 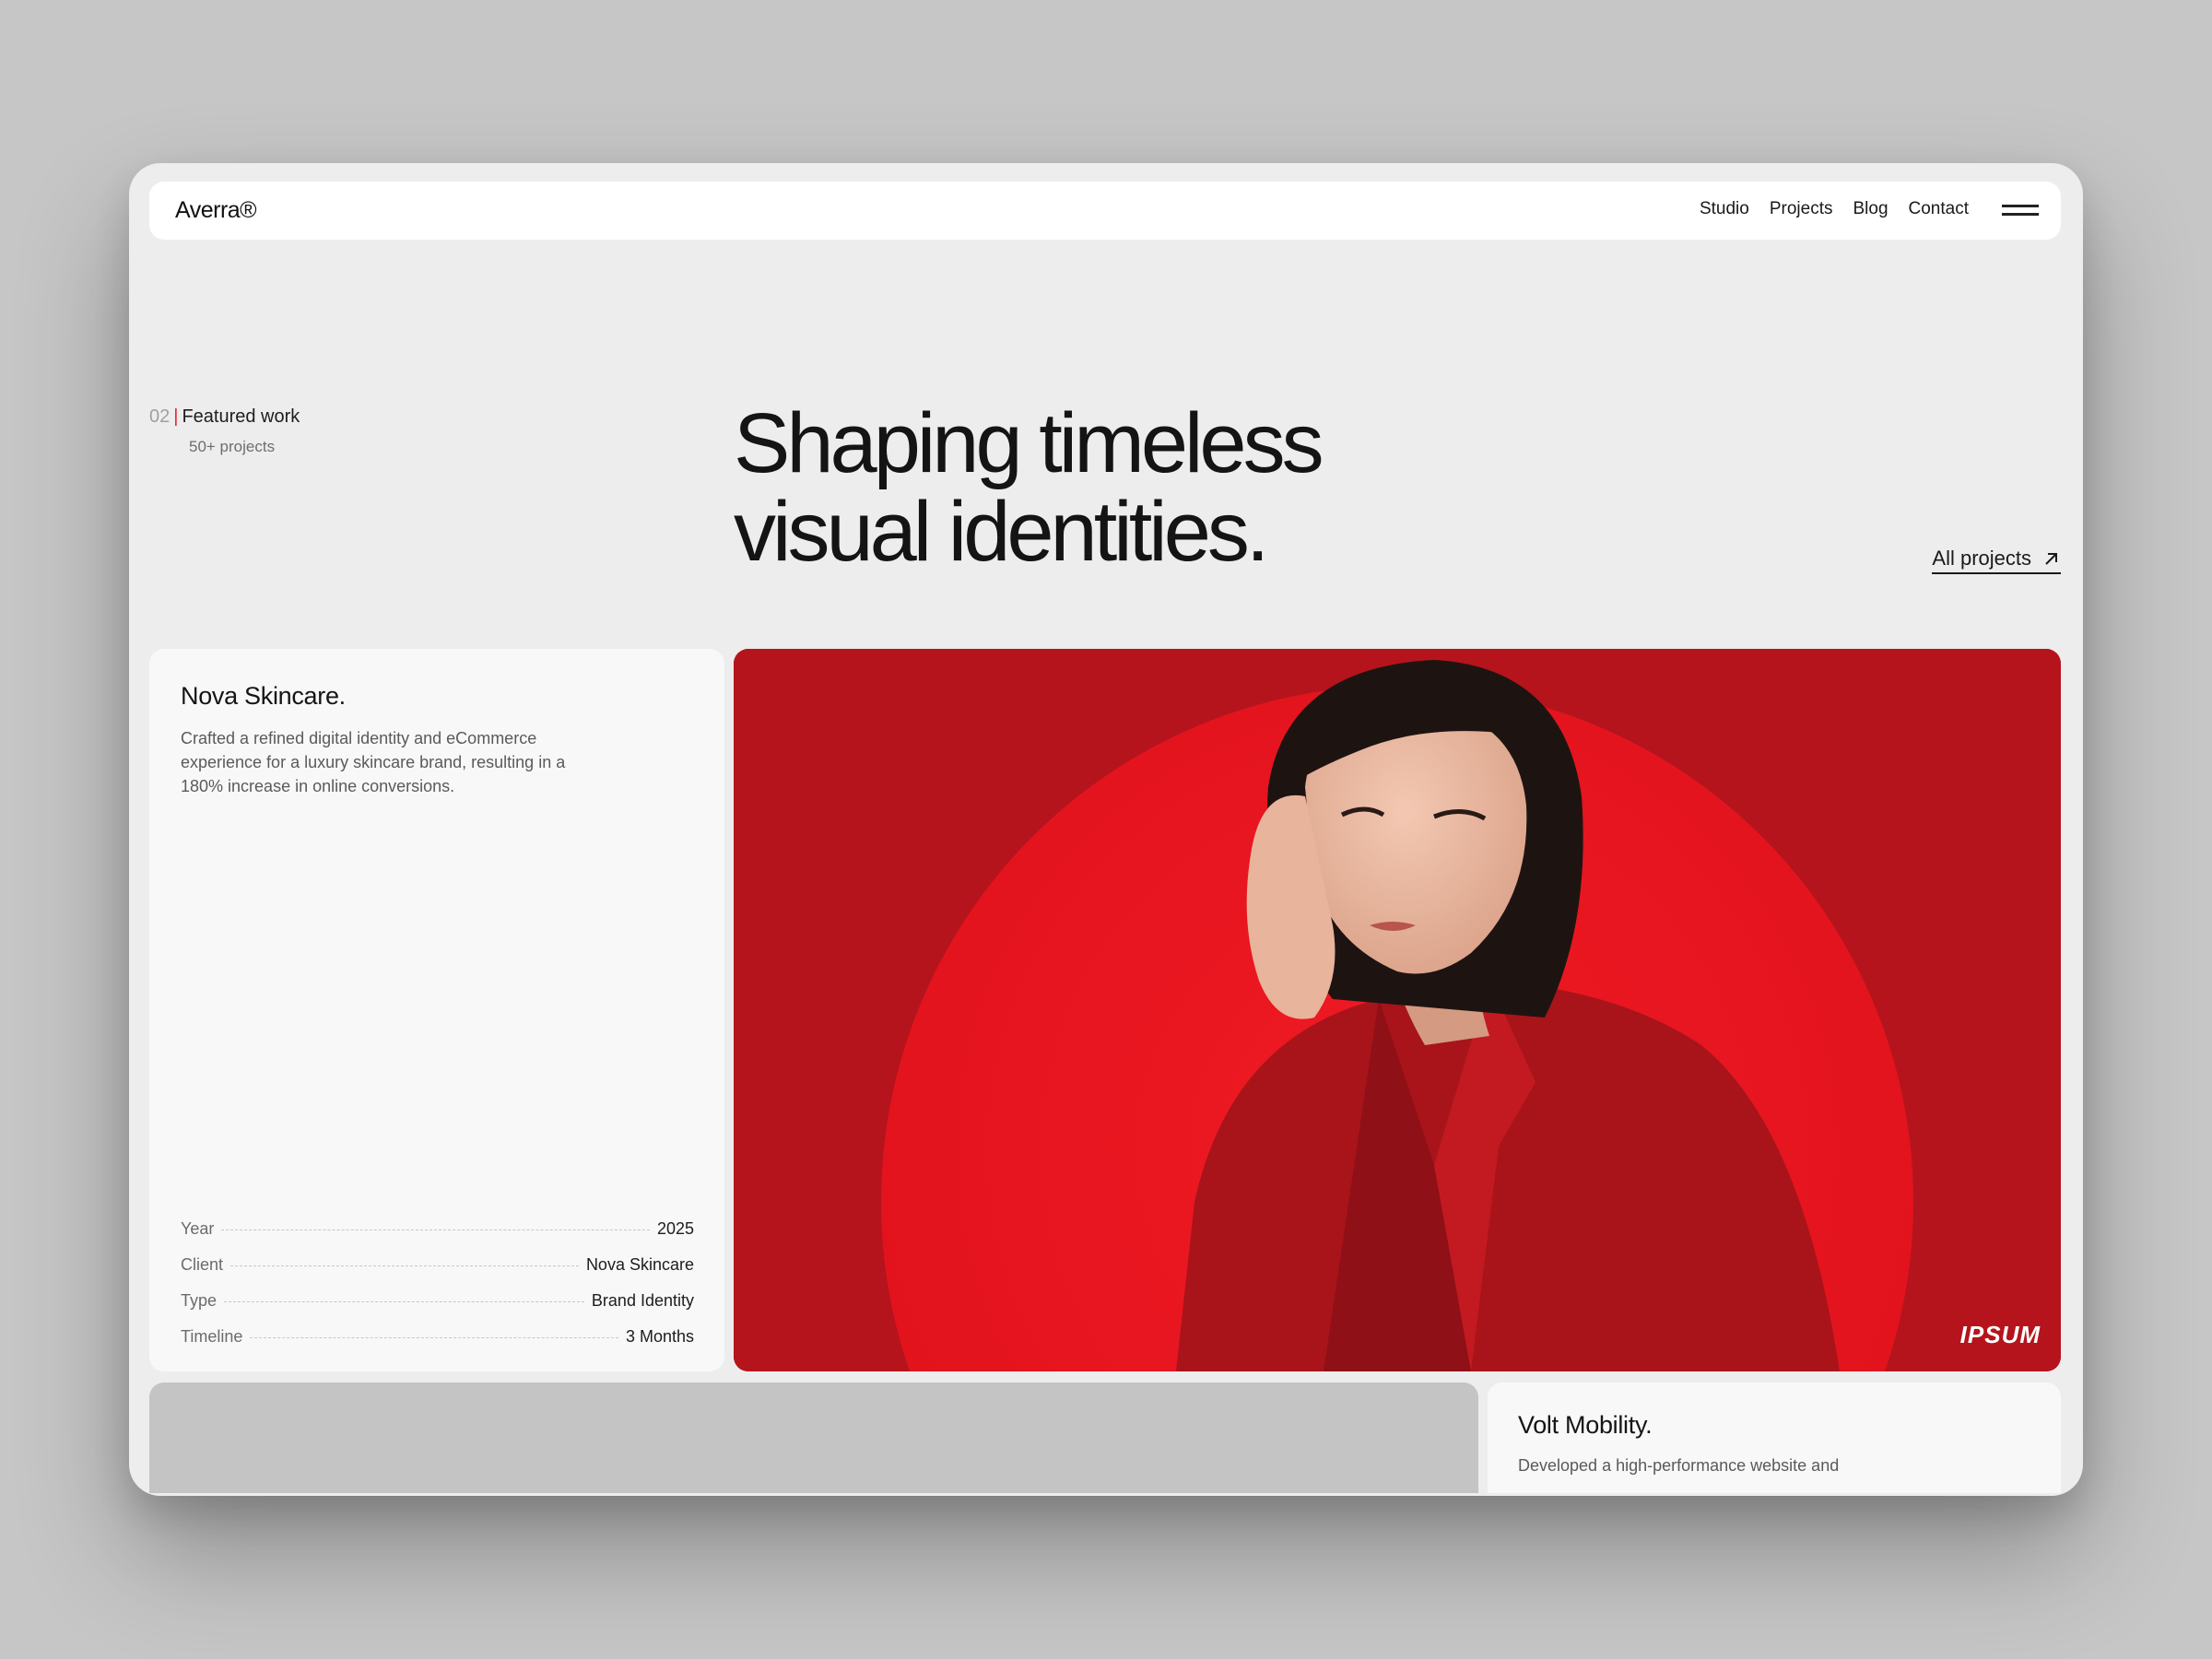 What do you see at coordinates (160, 416) in the screenshot?
I see `section-number: 02` at bounding box center [160, 416].